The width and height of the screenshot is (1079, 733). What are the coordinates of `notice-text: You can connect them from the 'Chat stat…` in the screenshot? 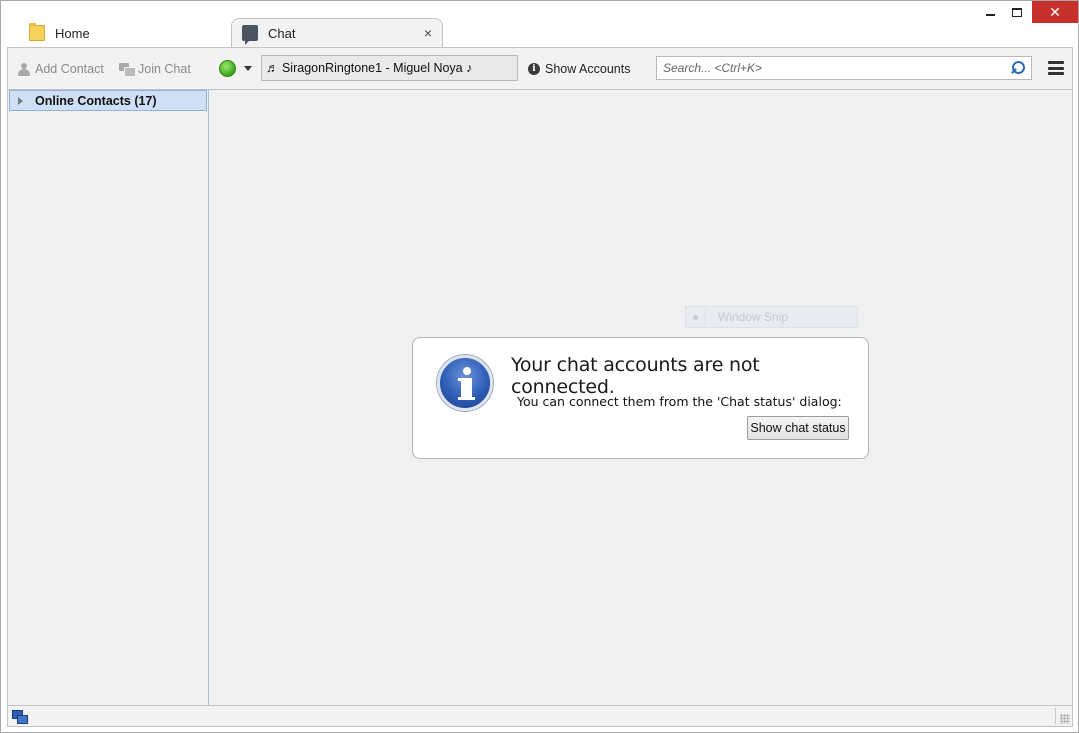 It's located at (679, 401).